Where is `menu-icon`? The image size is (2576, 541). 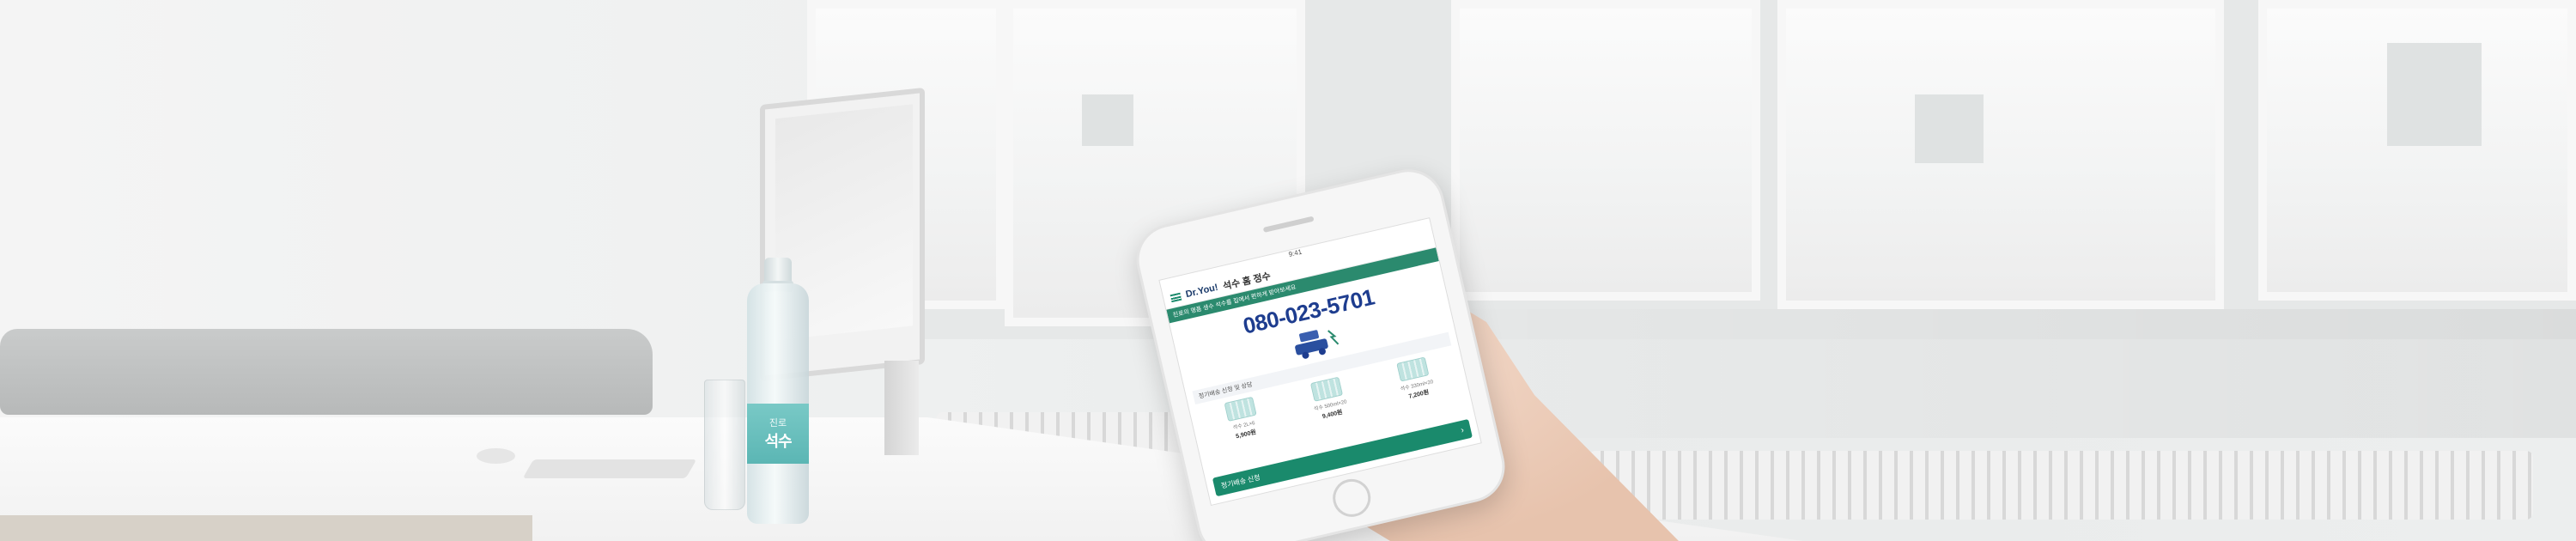 menu-icon is located at coordinates (1176, 297).